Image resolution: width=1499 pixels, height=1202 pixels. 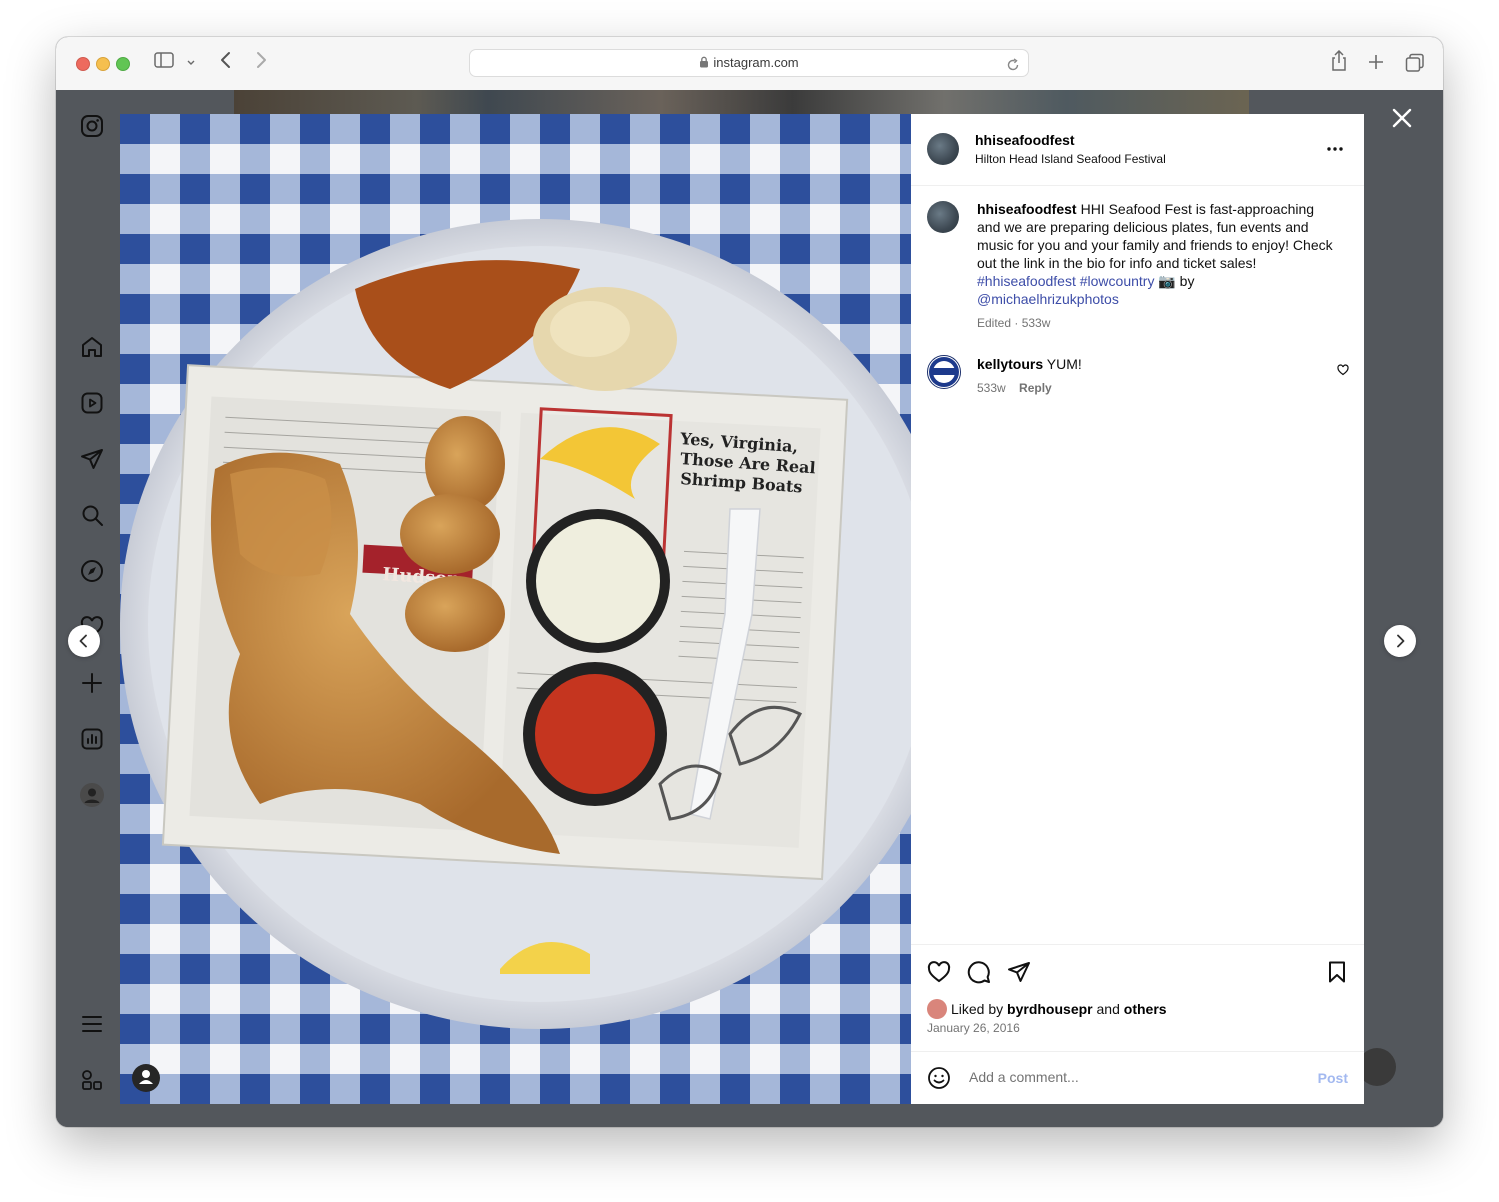 I want to click on liked-by-summary: Liked by byrdhousepr and others, so click(x=1047, y=1009).